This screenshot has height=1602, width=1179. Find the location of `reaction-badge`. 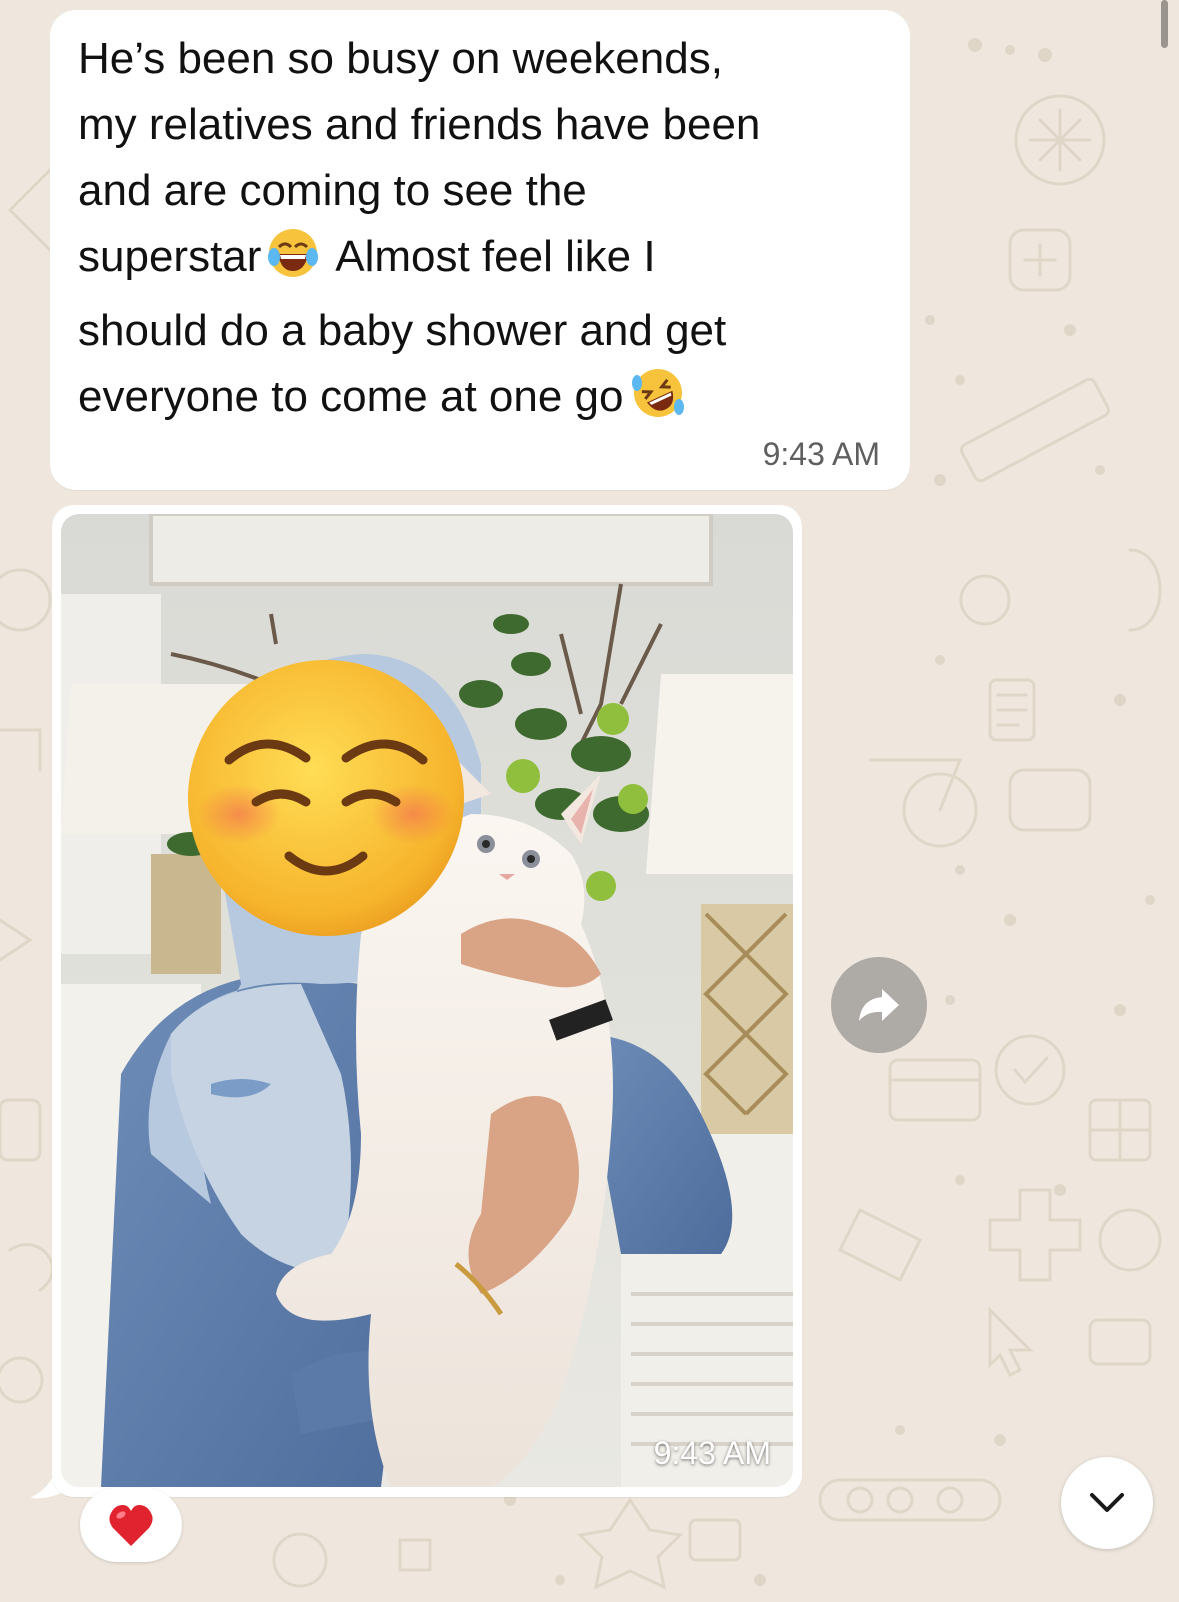

reaction-badge is located at coordinates (131, 1525).